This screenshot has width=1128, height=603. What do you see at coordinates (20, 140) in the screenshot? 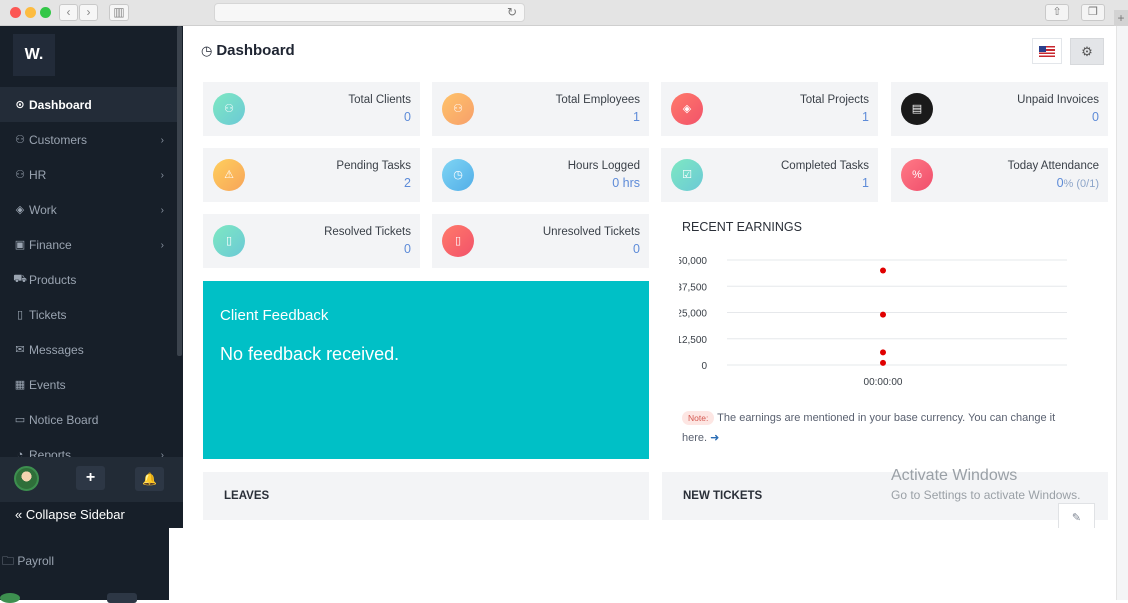
I see `users-icon: ⚇` at bounding box center [20, 140].